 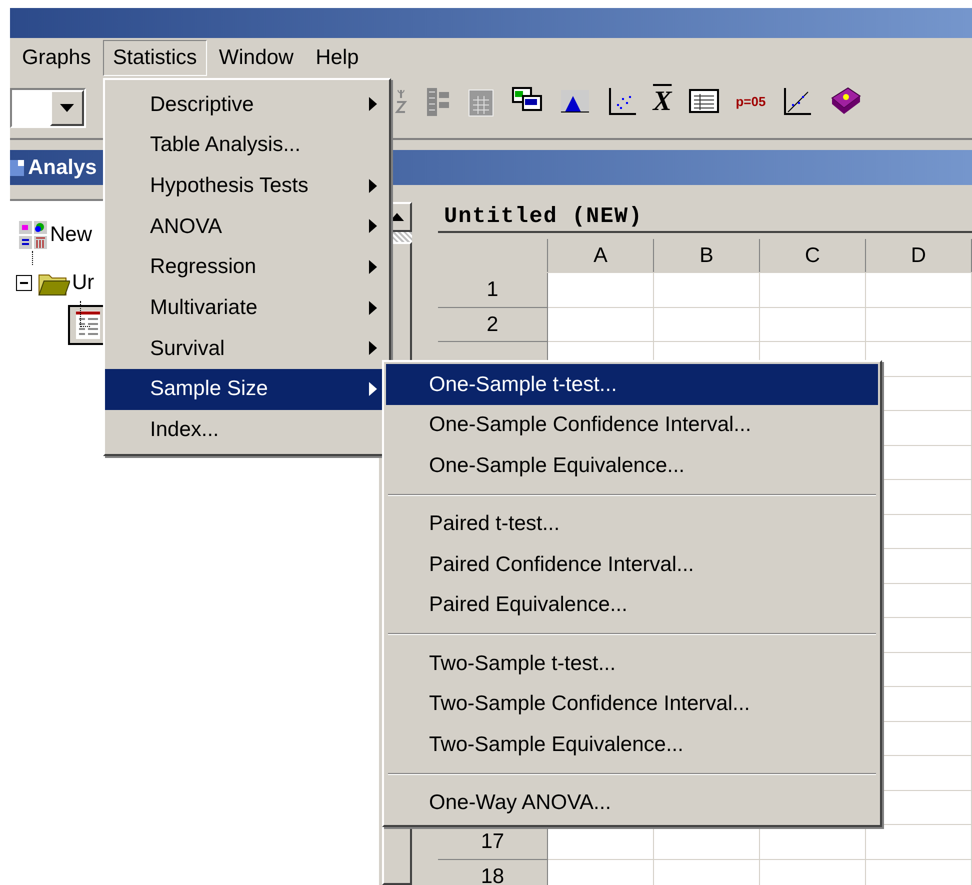 What do you see at coordinates (797, 102) in the screenshot?
I see `regression-plot-icon` at bounding box center [797, 102].